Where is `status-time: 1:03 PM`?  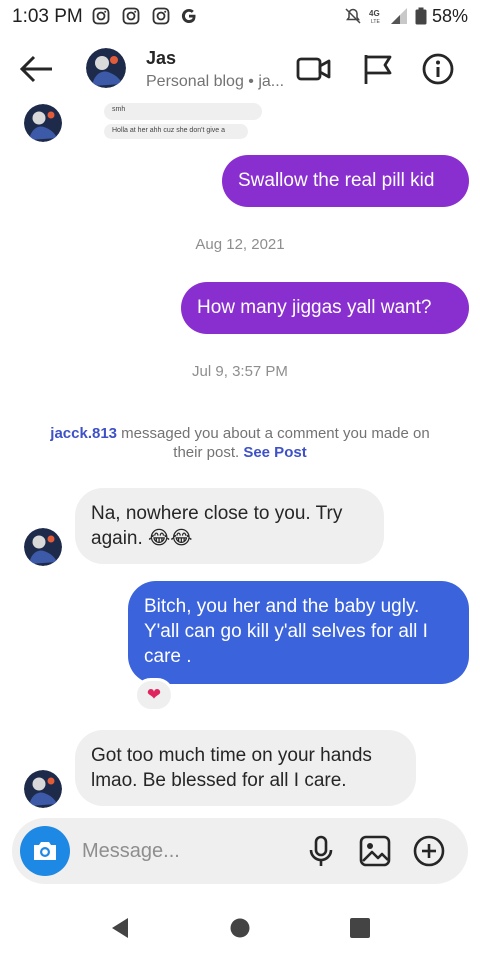 status-time: 1:03 PM is located at coordinates (47, 16).